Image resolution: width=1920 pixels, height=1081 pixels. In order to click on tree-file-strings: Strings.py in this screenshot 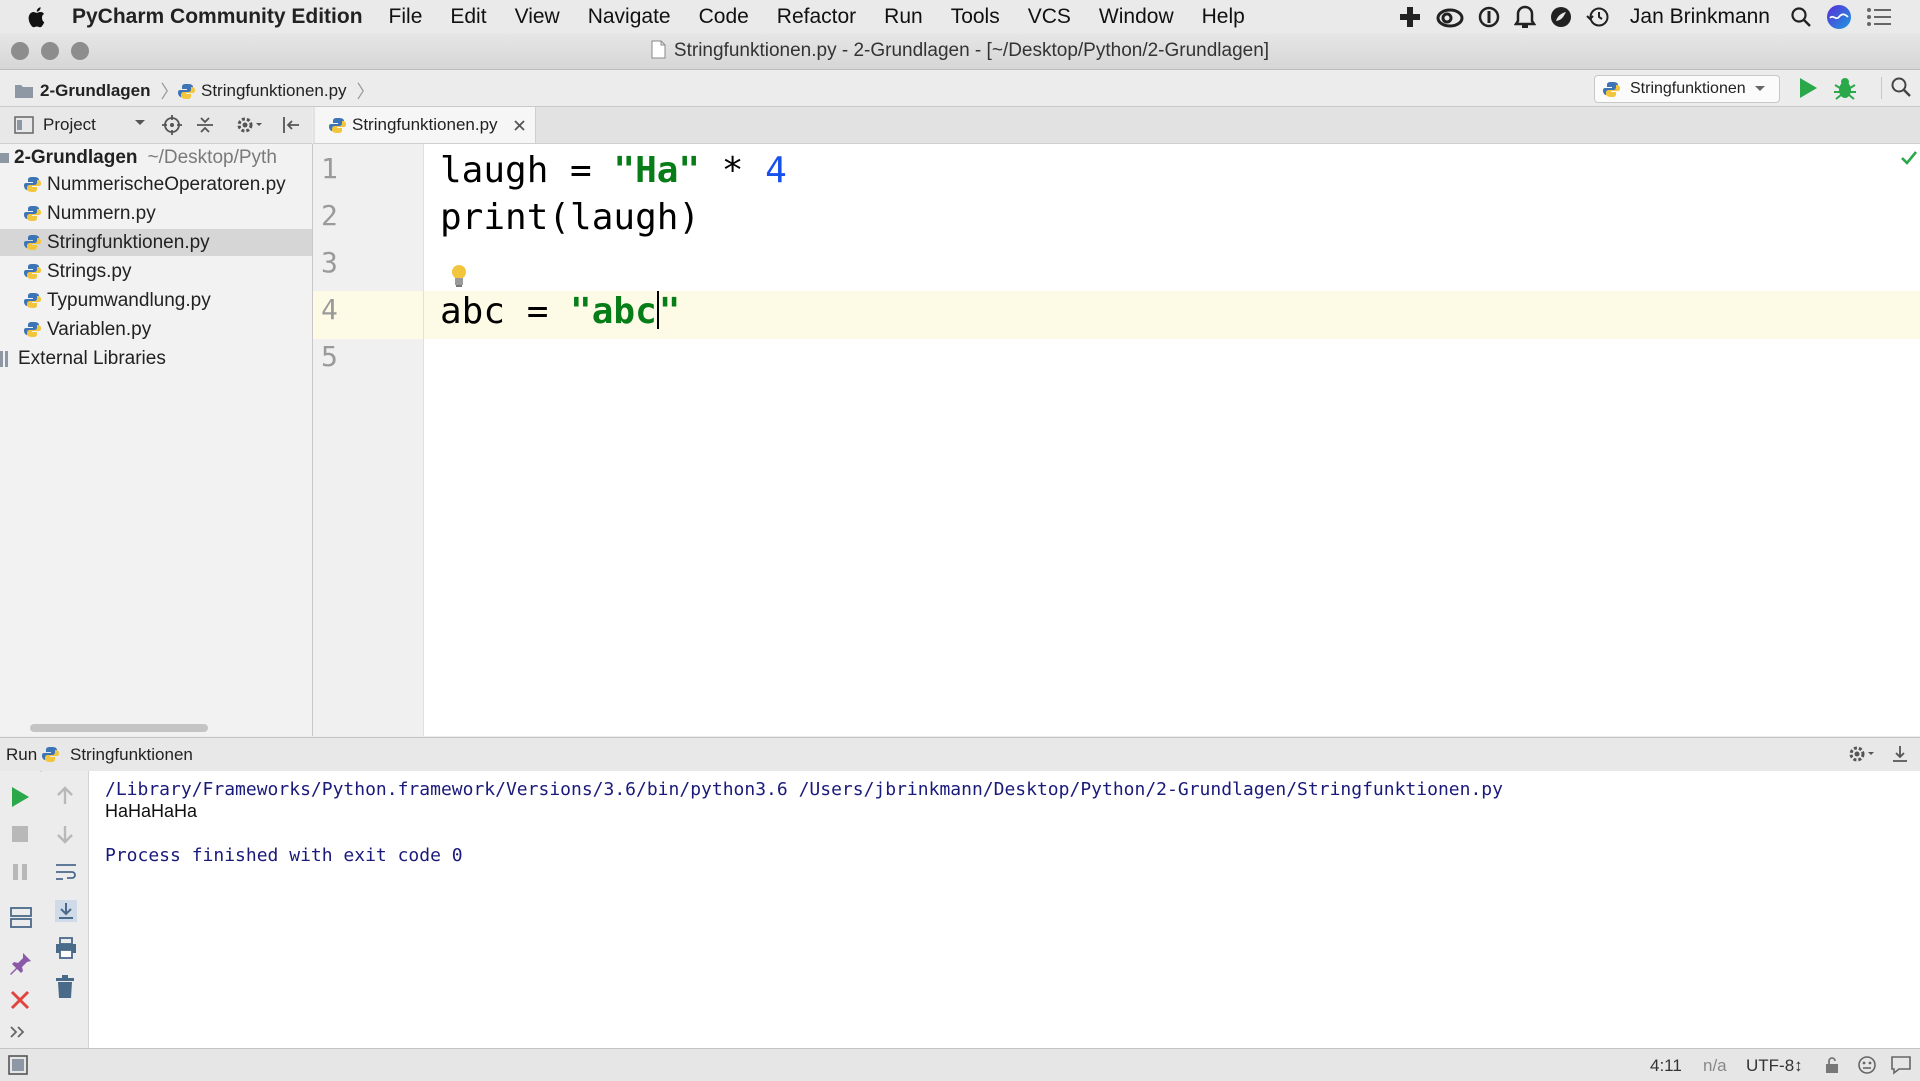, I will do `click(156, 271)`.